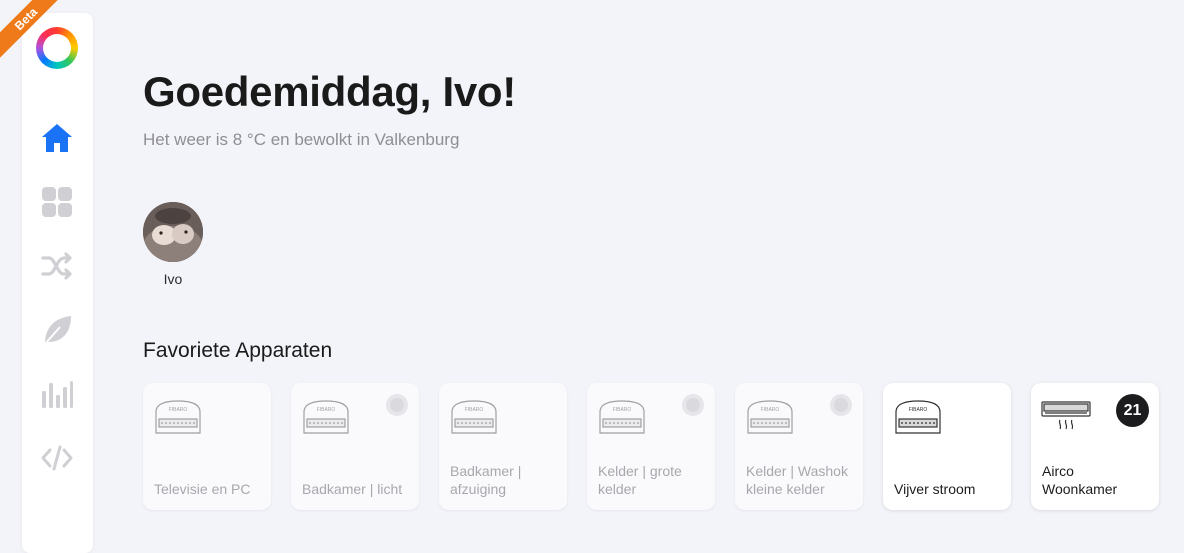 This screenshot has height=553, width=1184. Describe the element at coordinates (1095, 446) in the screenshot. I see `device-card: 21 Airco Woonkamer` at that location.